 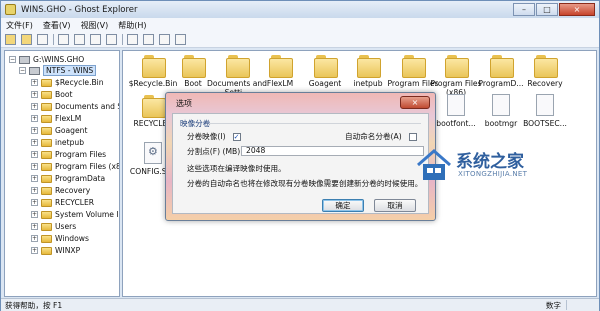 I want to click on window-controls: – □ ×, so click(x=553, y=9).